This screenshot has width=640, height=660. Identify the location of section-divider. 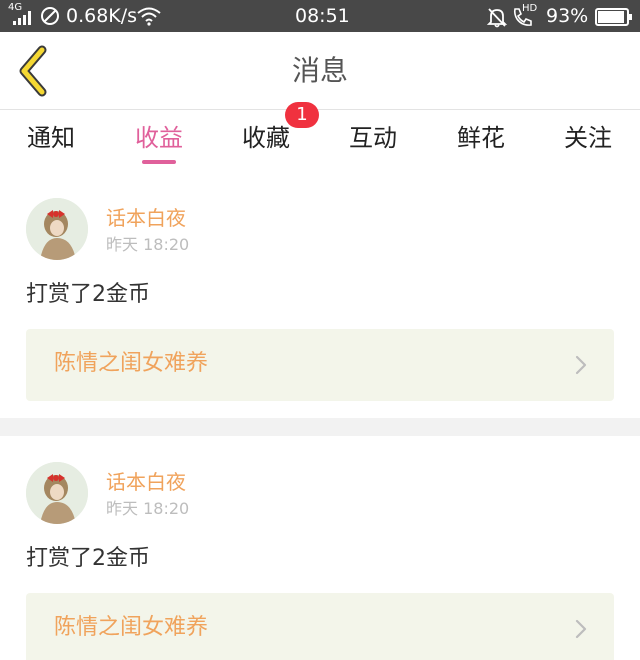
(320, 427).